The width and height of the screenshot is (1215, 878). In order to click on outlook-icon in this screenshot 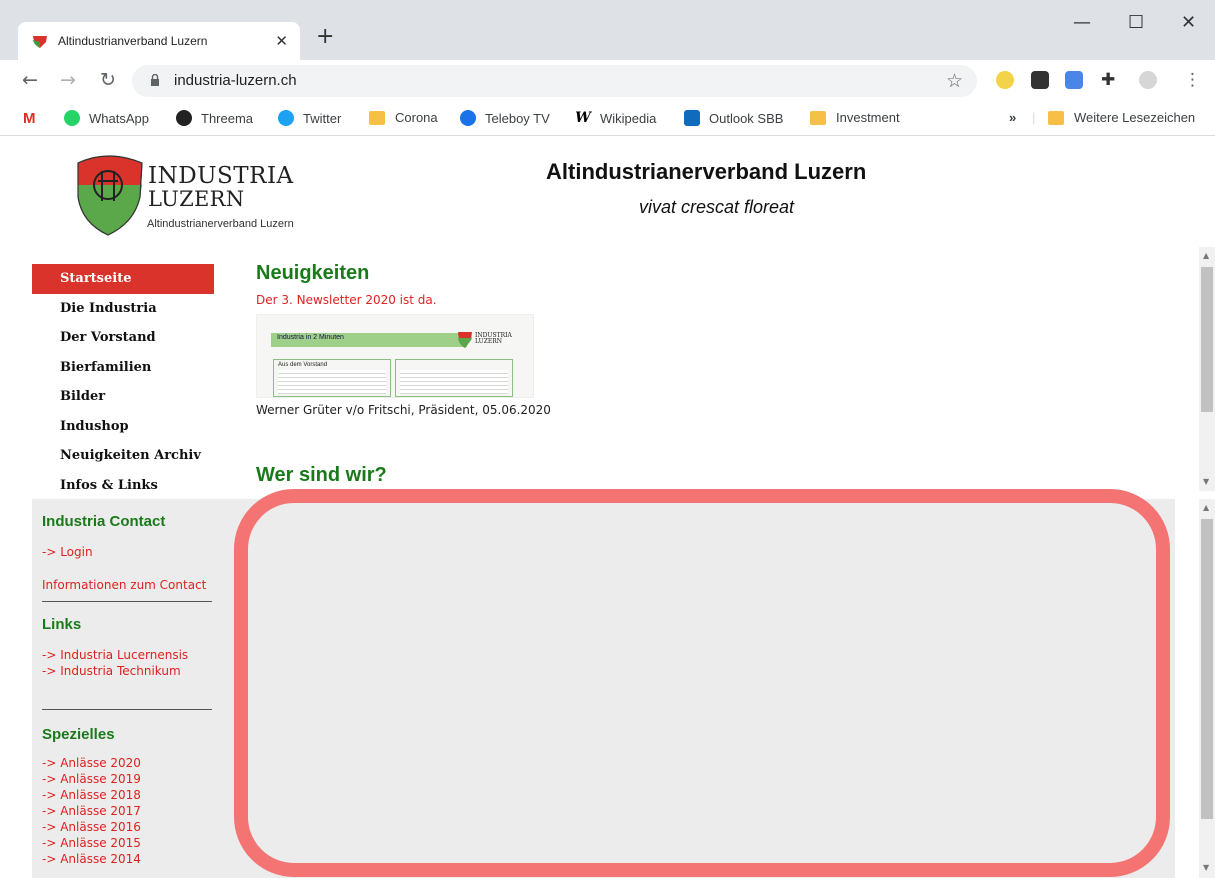, I will do `click(692, 118)`.